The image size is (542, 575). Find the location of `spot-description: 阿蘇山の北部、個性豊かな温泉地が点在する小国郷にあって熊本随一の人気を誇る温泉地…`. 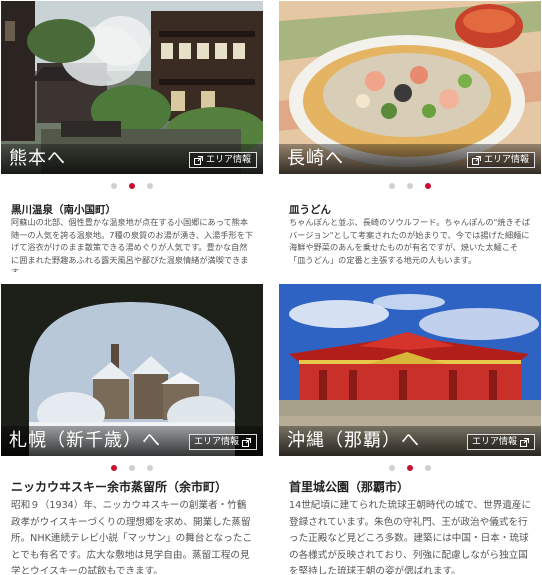

spot-description: 阿蘇山の北部、個性豊かな温泉地が点在する小国郷にあって熊本随一の人気を誇る温泉地… is located at coordinates (132, 244).